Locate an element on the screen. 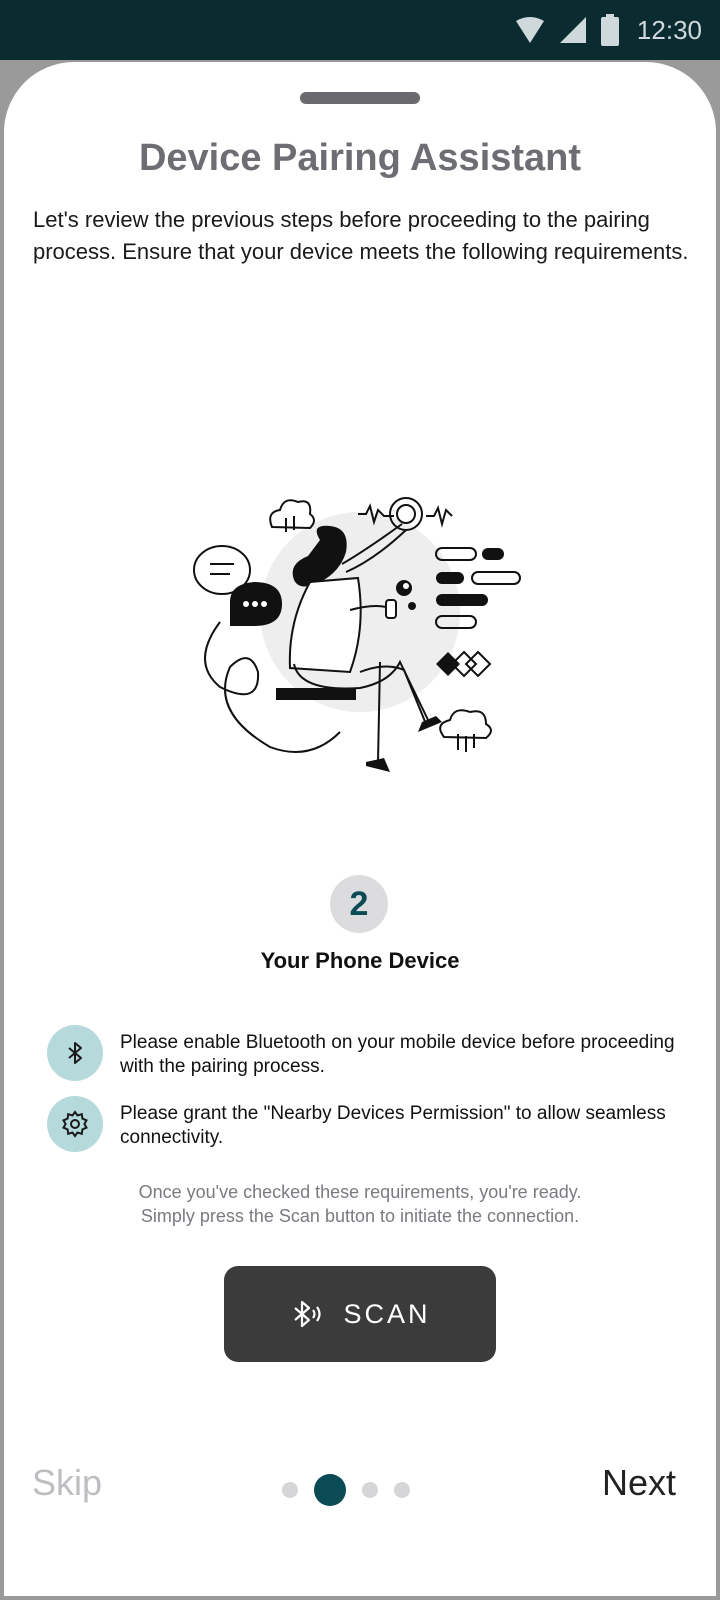 This screenshot has width=720, height=1600. skip-button: Skip is located at coordinates (67, 1483).